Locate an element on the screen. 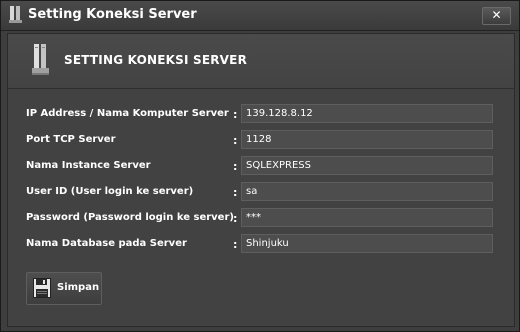  password-input: *** is located at coordinates (367, 217).